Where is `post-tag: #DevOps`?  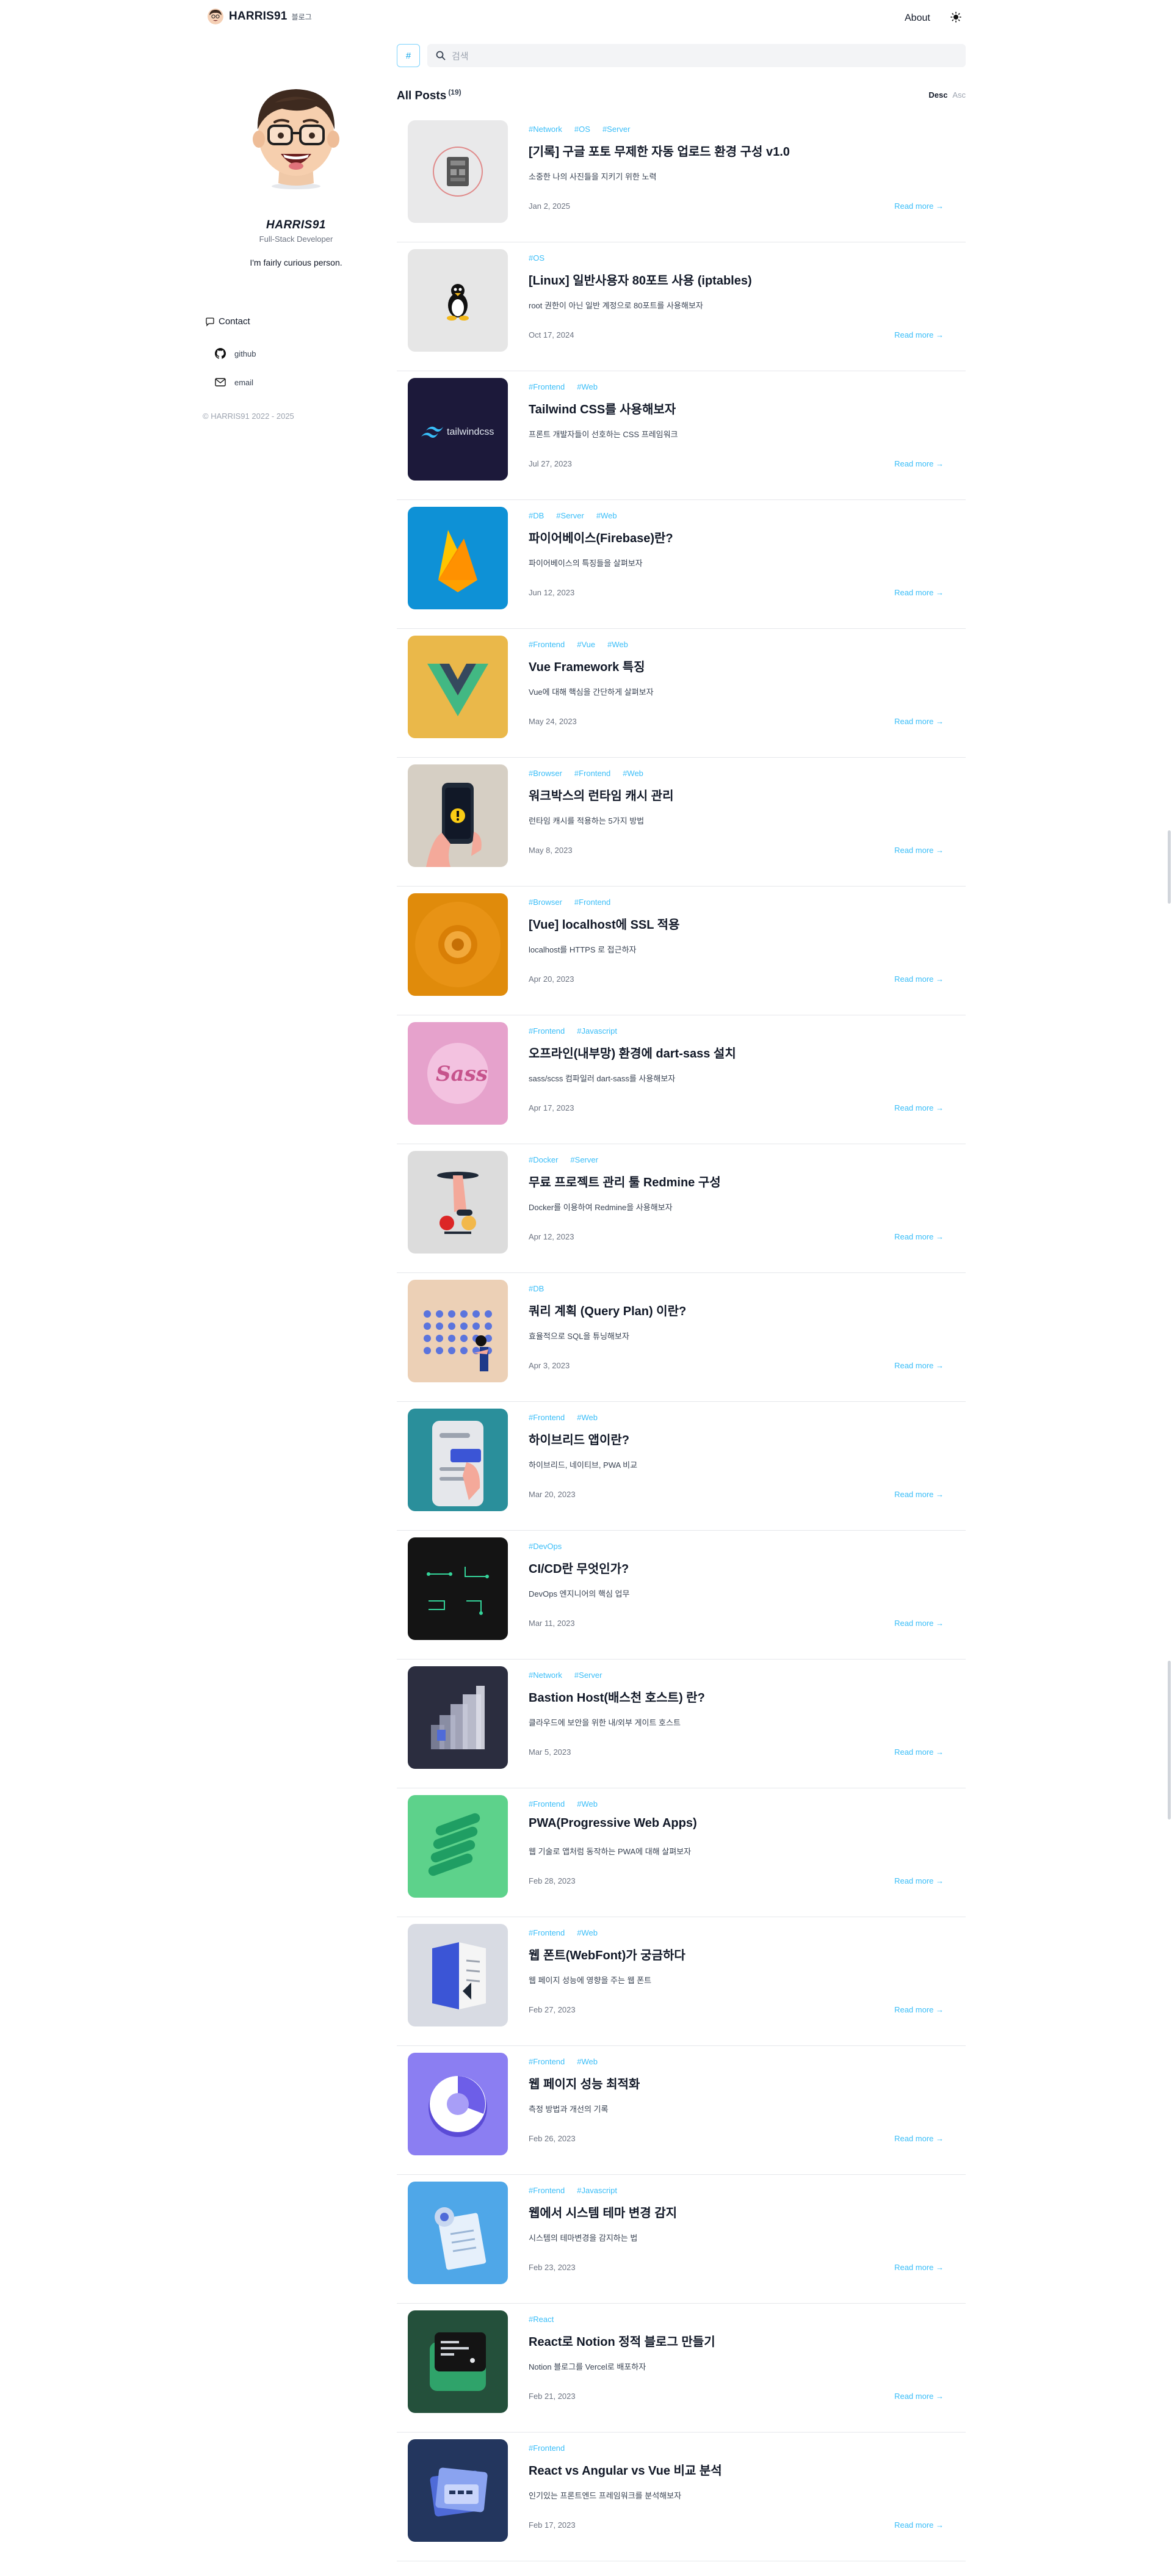
post-tag: #DevOps is located at coordinates (545, 1546).